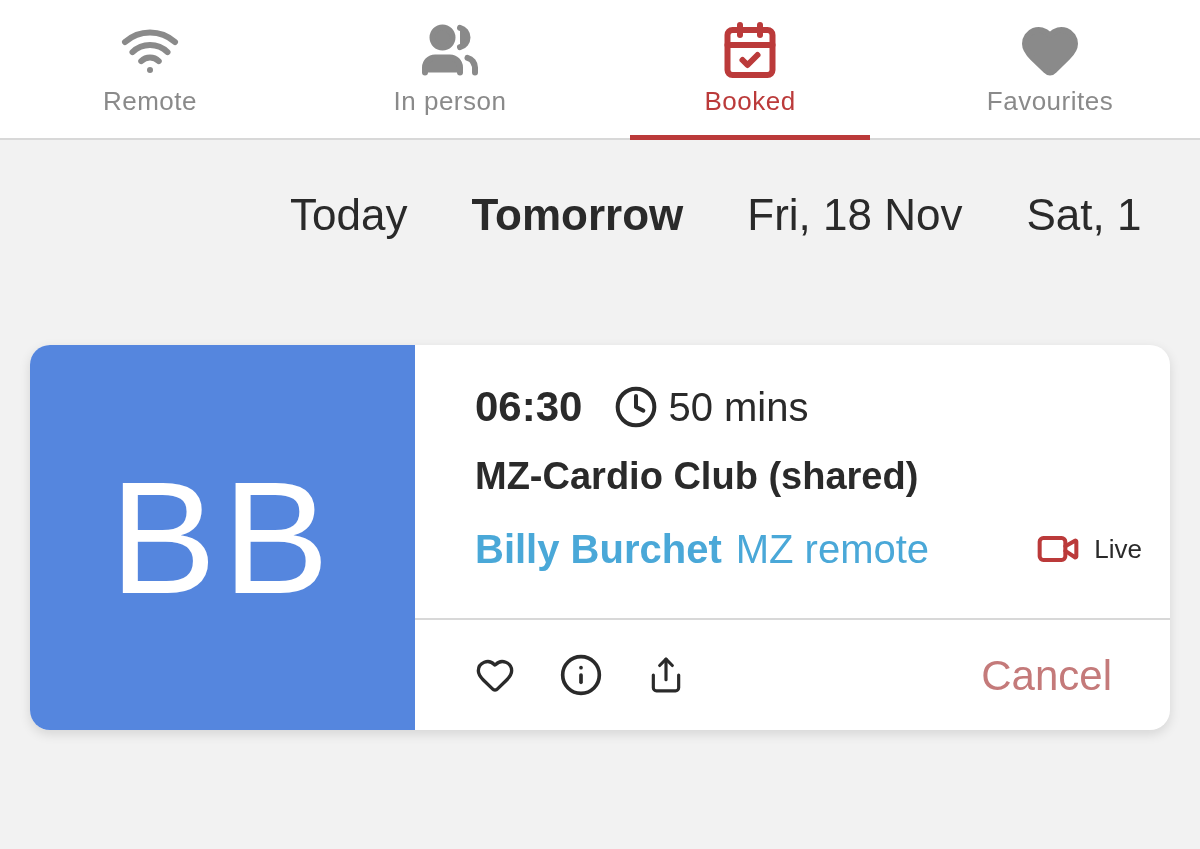 This screenshot has height=849, width=1200. What do you see at coordinates (1084, 215) in the screenshot?
I see `date-tab: Sat, 1` at bounding box center [1084, 215].